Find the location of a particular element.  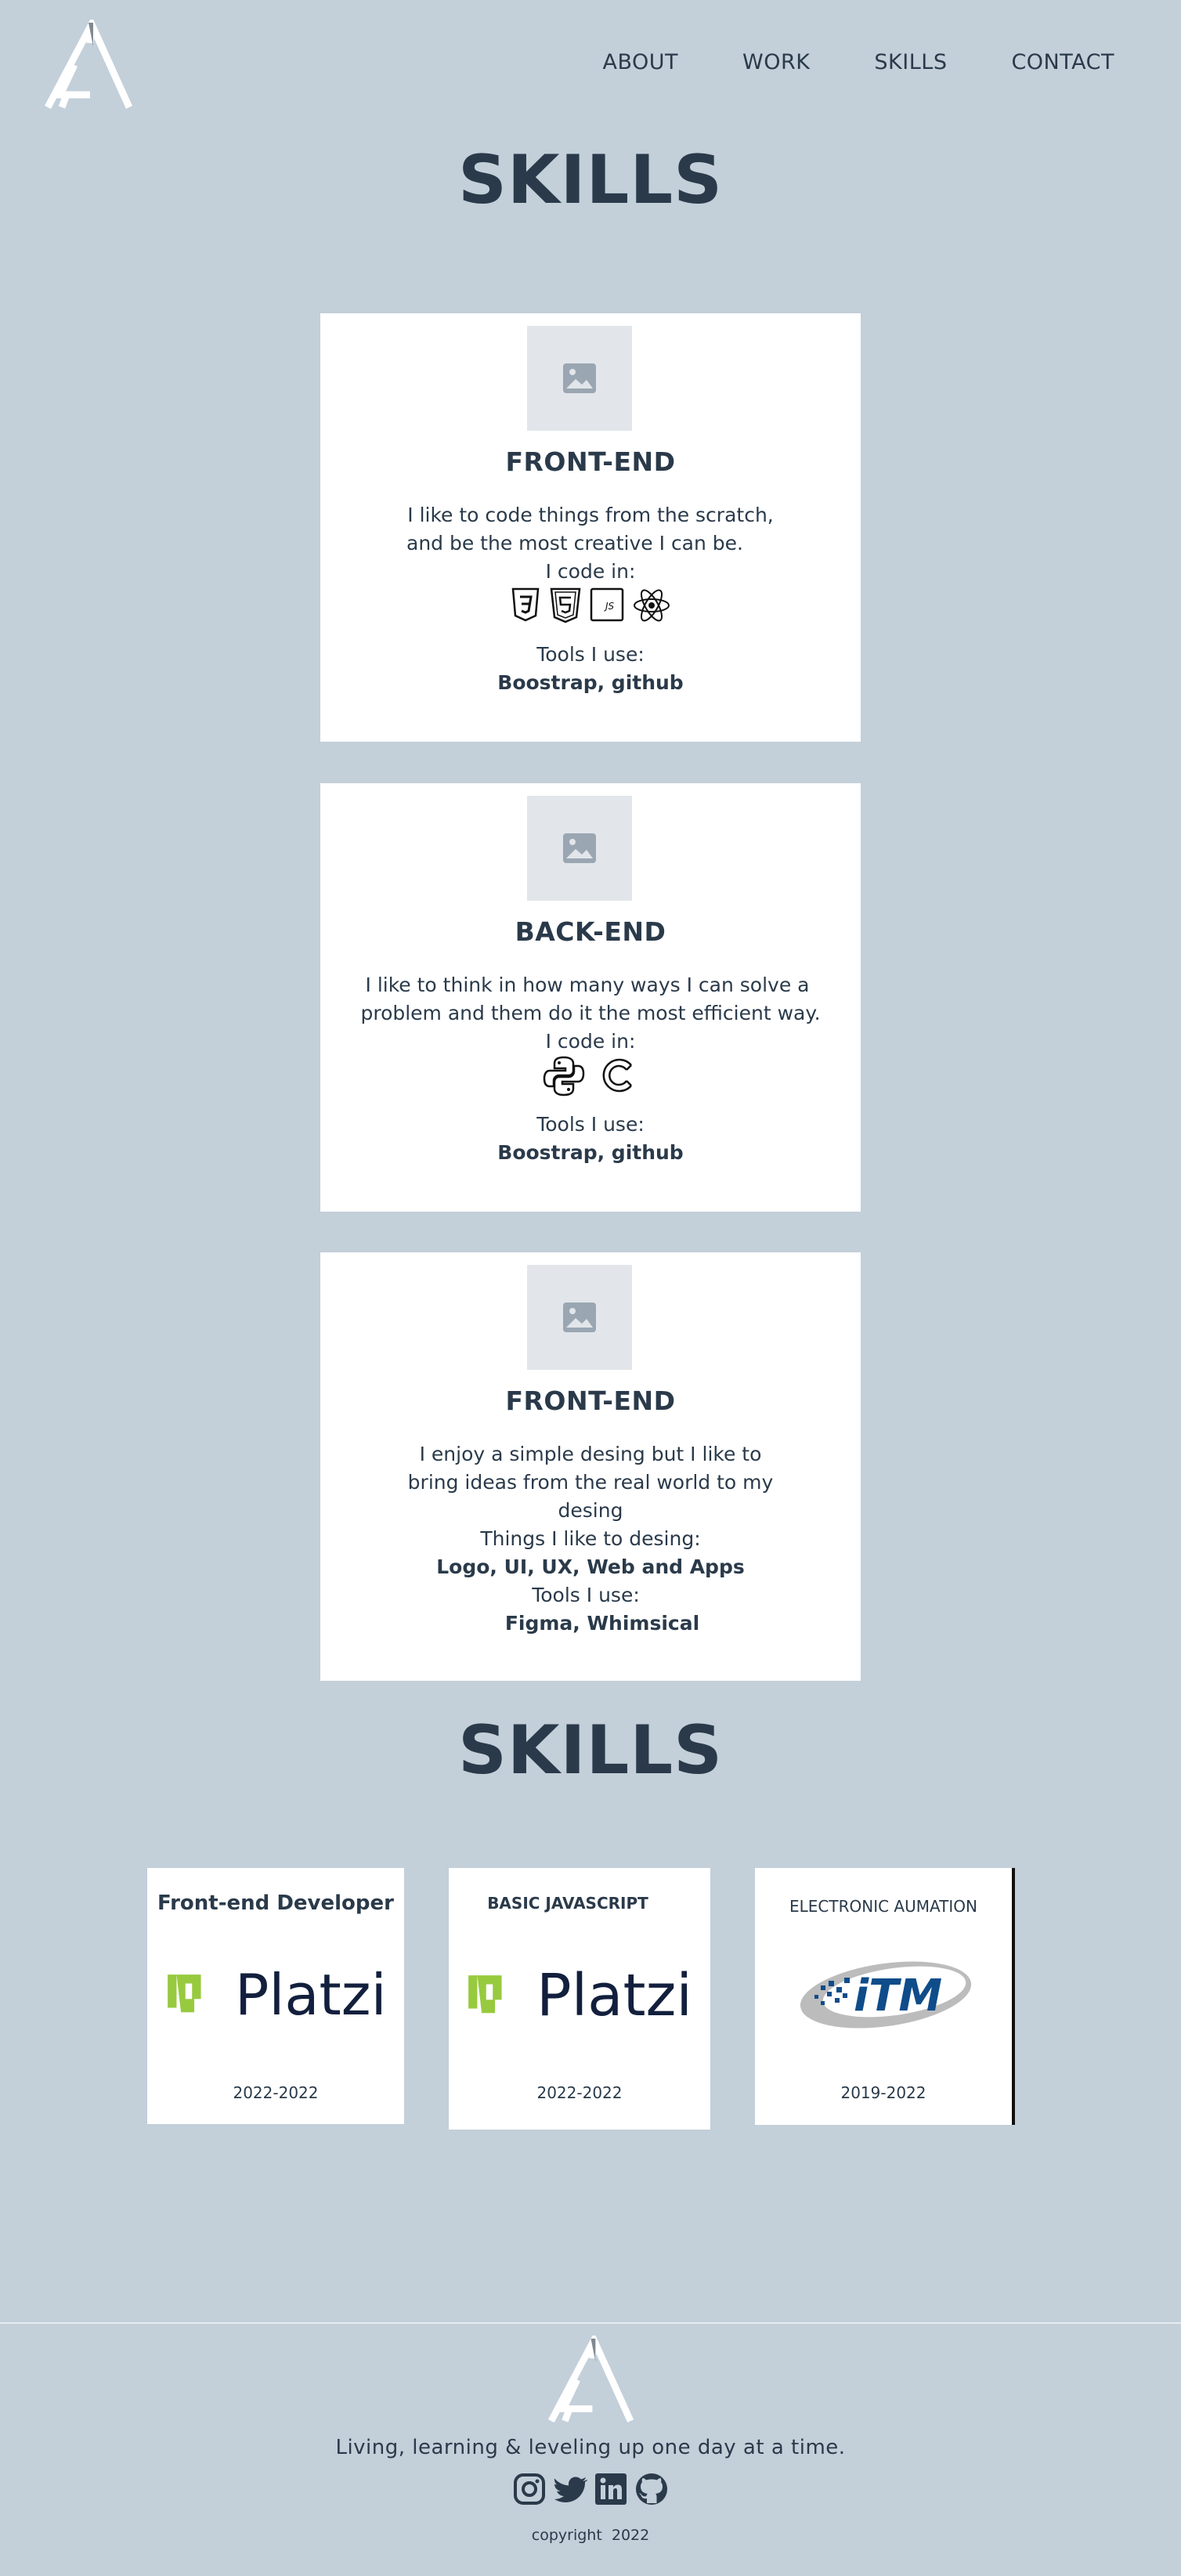

certificate-card: ELECTRONIC AUMATION iTM 2019-2022 is located at coordinates (885, 1996).